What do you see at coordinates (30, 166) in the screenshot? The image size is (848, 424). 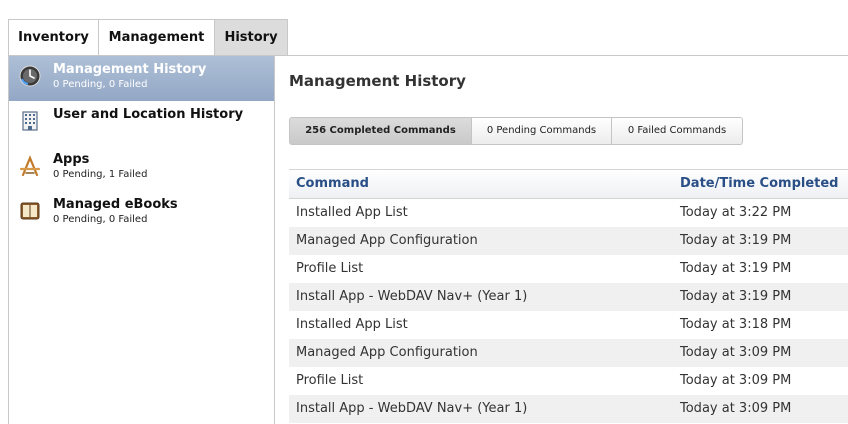 I see `app-store-icon` at bounding box center [30, 166].